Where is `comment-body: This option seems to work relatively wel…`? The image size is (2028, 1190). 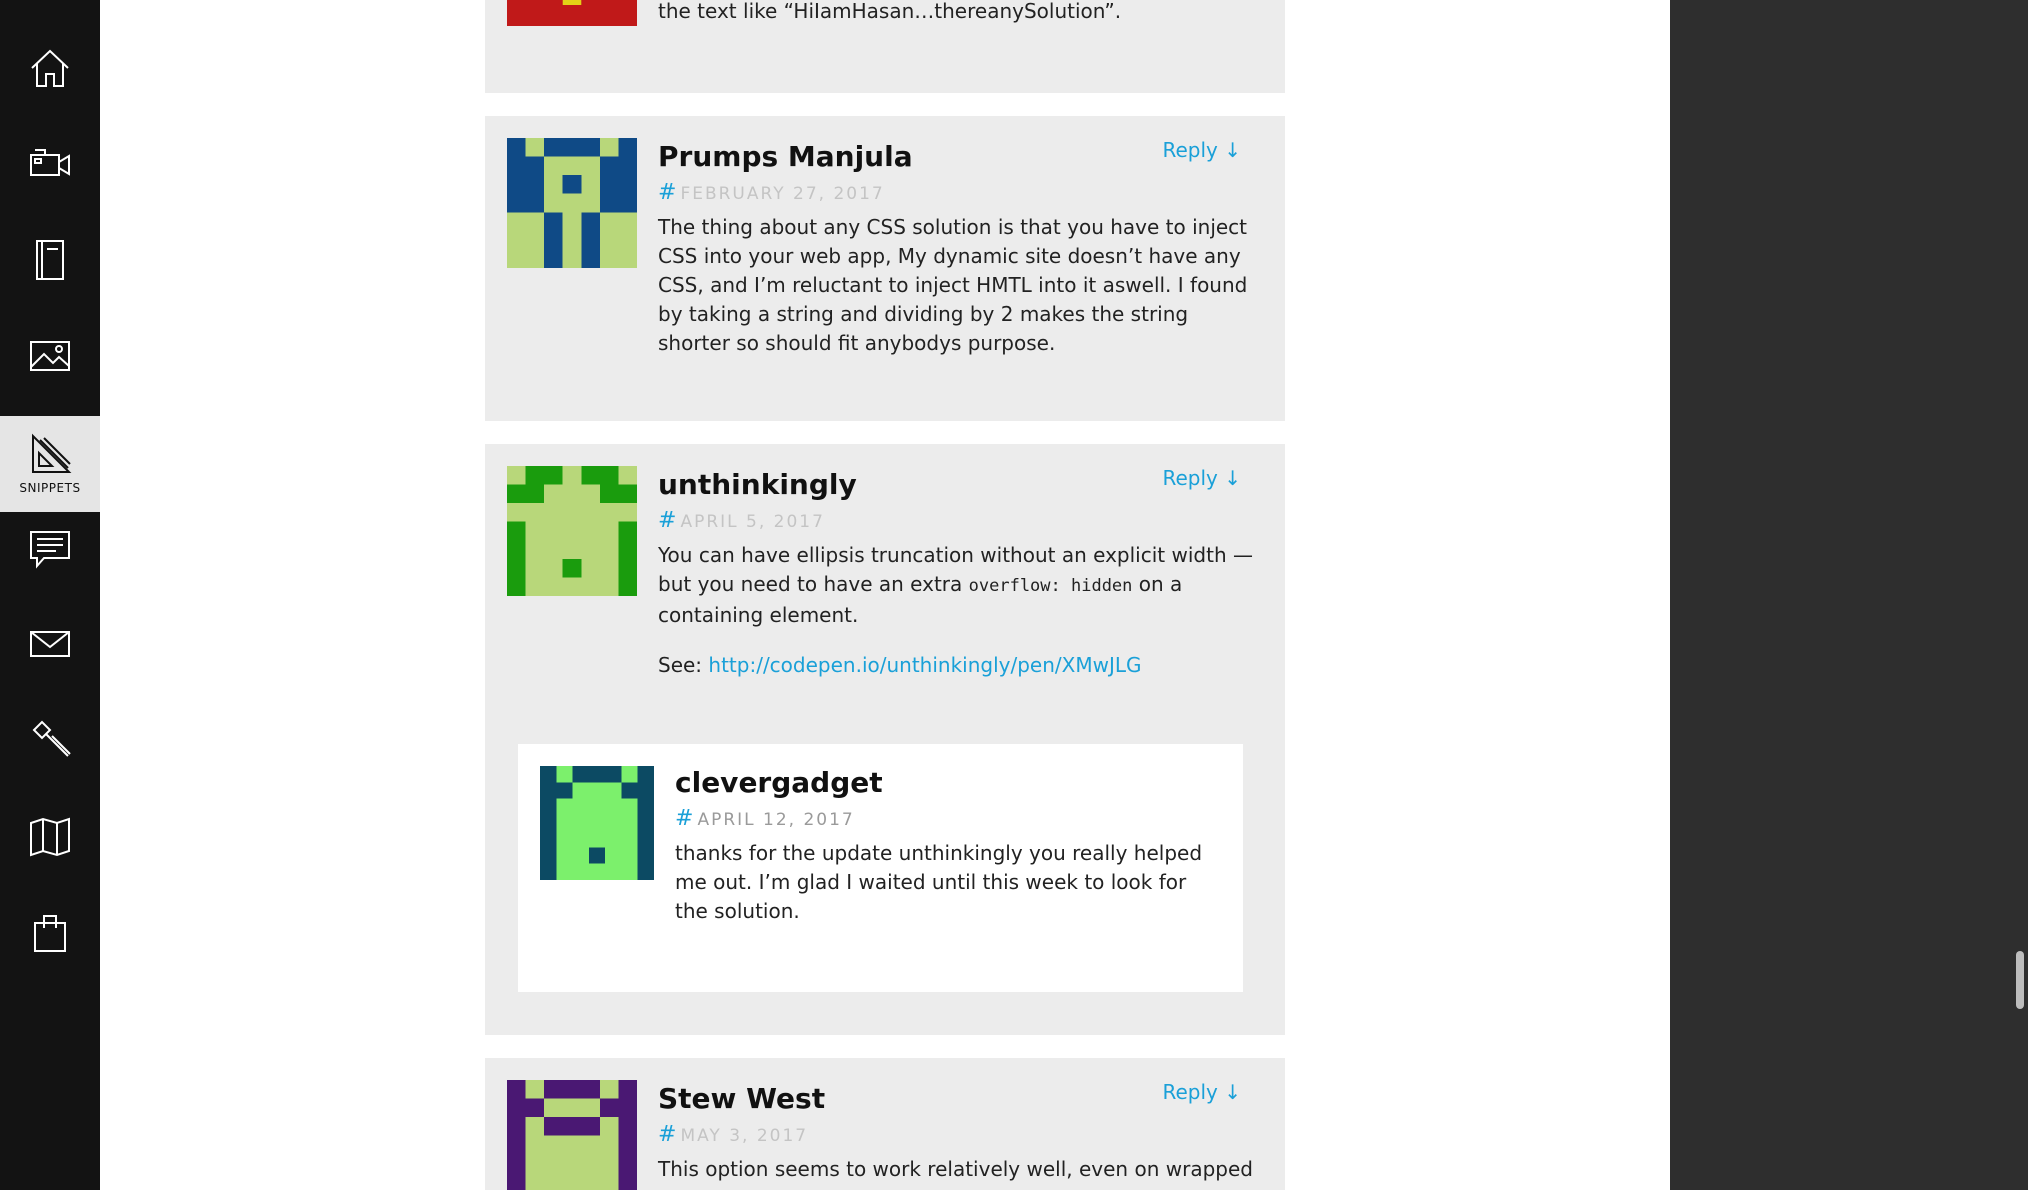
comment-body: This option seems to work relatively wel… is located at coordinates (955, 1169).